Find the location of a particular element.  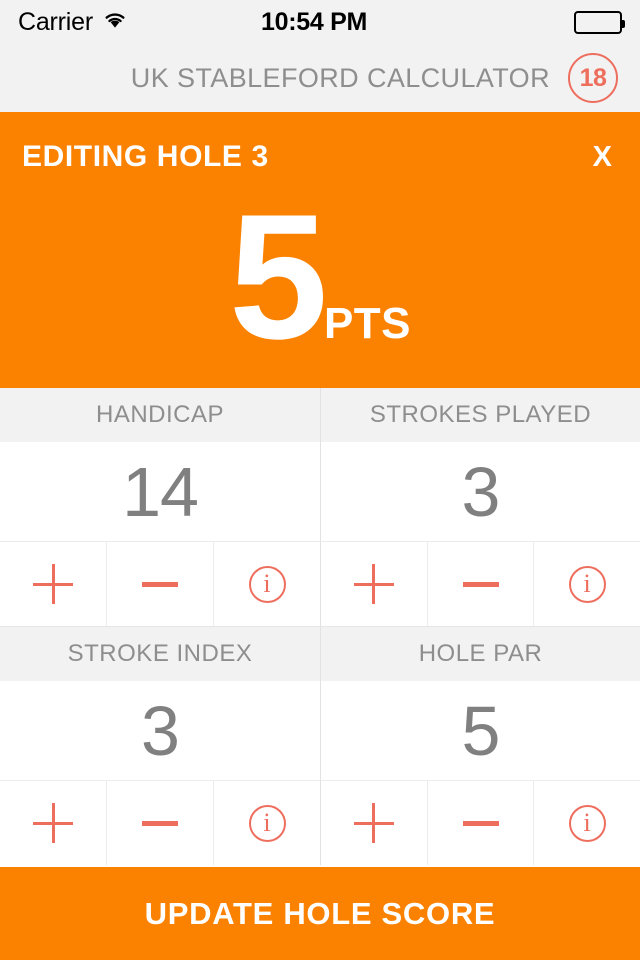

hole-count-badge: 18 is located at coordinates (593, 78).